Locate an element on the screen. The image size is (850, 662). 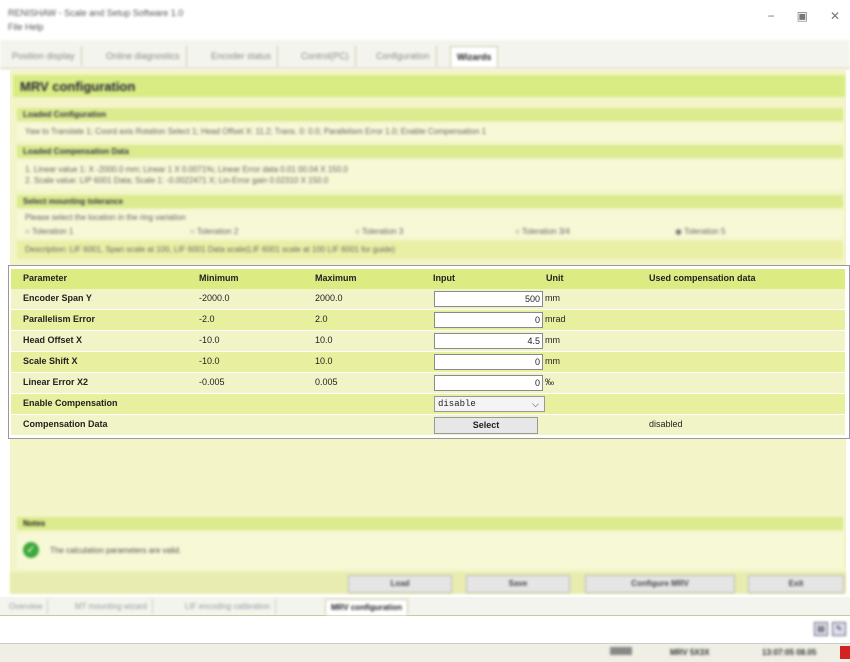
param-unit: mrad is located at coordinates (555, 319).